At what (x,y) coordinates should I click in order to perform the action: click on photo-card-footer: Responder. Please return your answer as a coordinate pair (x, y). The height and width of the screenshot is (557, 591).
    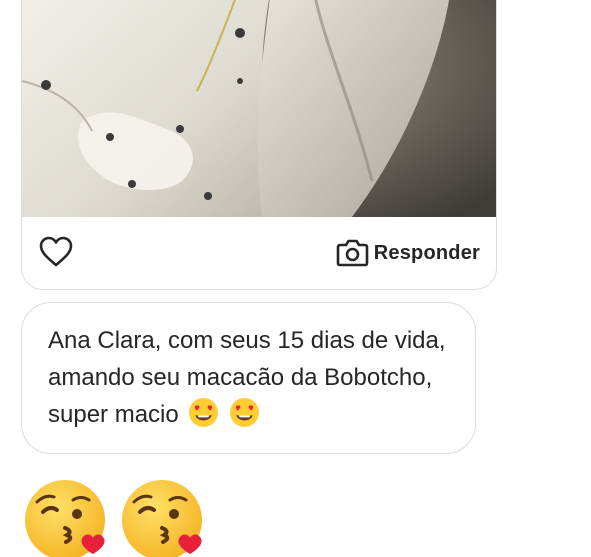
    Looking at the image, I should click on (259, 253).